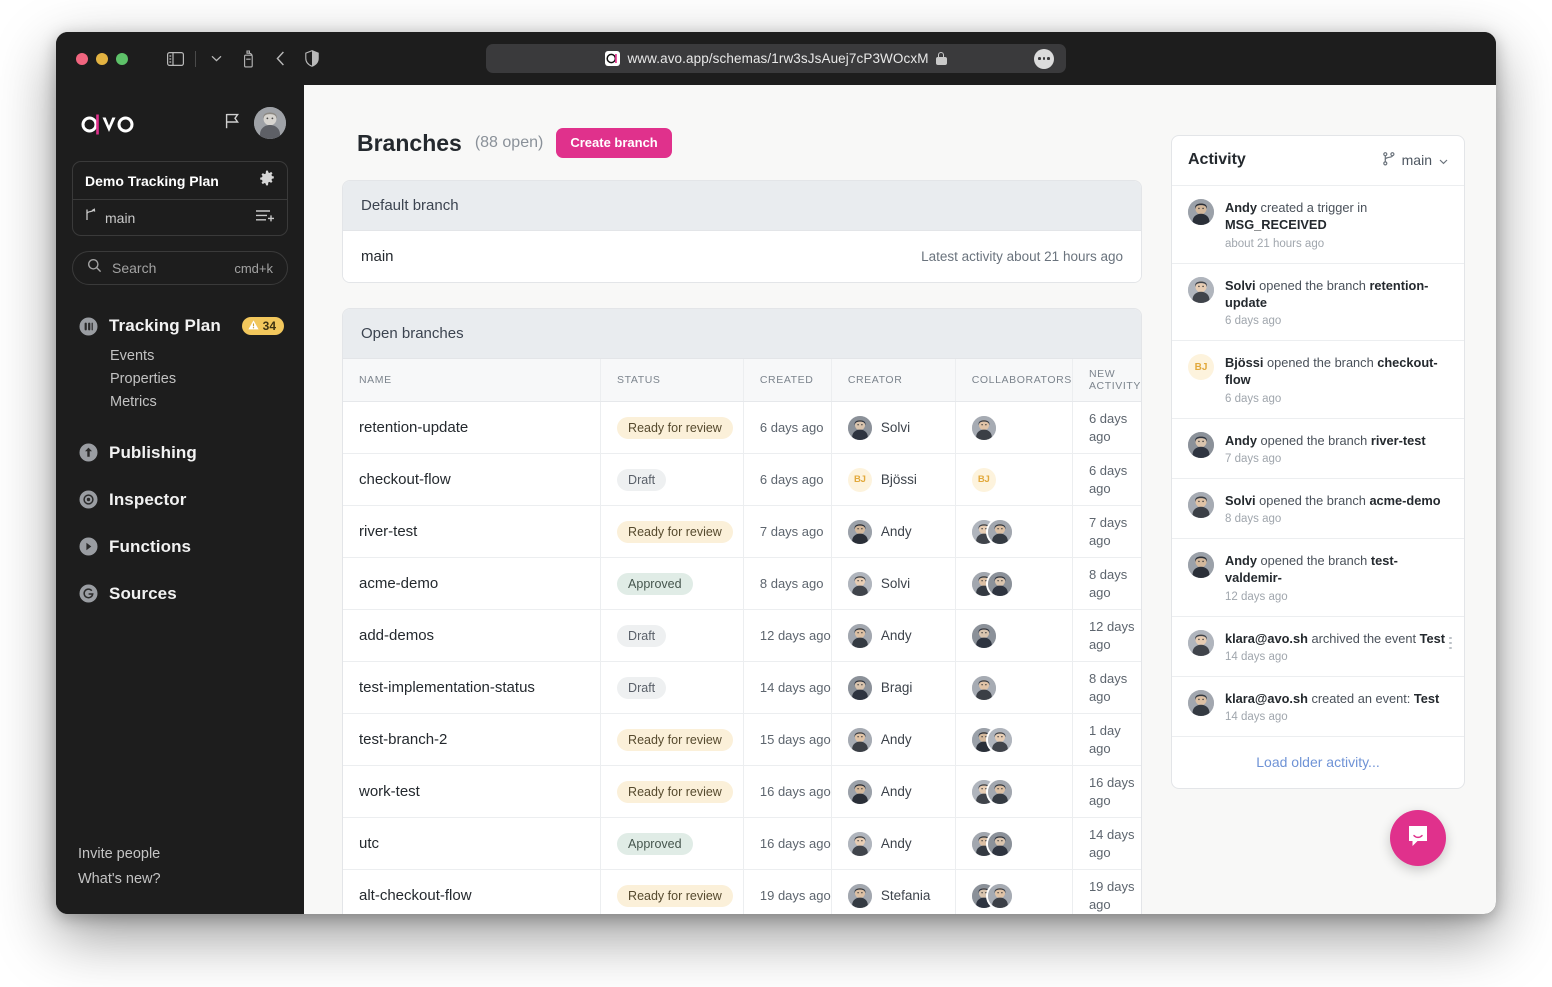  What do you see at coordinates (1241, 561) in the screenshot?
I see `activity-actor: Andy` at bounding box center [1241, 561].